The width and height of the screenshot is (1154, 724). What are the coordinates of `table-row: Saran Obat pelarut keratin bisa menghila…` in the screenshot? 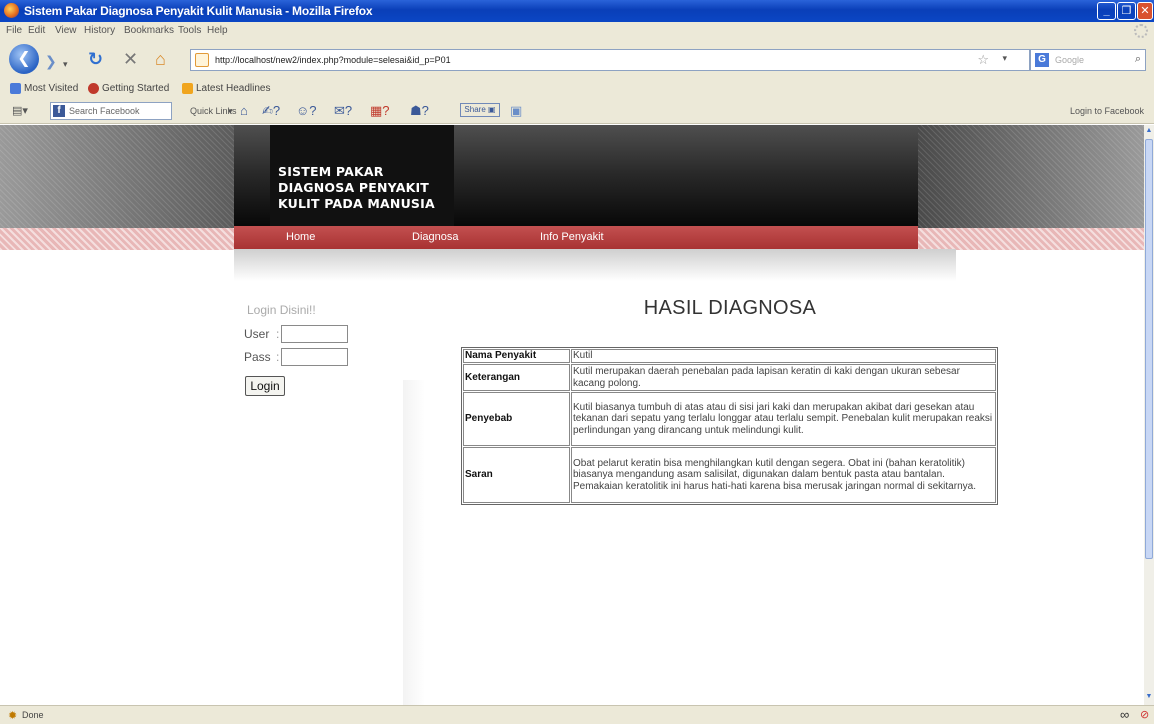 It's located at (729, 475).